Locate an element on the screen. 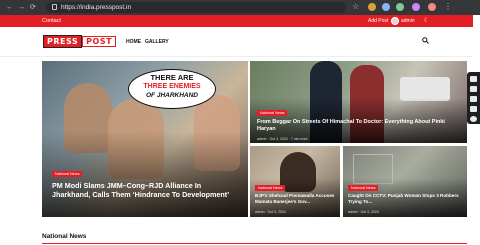 This screenshot has height=245, width=480. top-bar: Contact Add Post admin ☾ is located at coordinates (236, 21).